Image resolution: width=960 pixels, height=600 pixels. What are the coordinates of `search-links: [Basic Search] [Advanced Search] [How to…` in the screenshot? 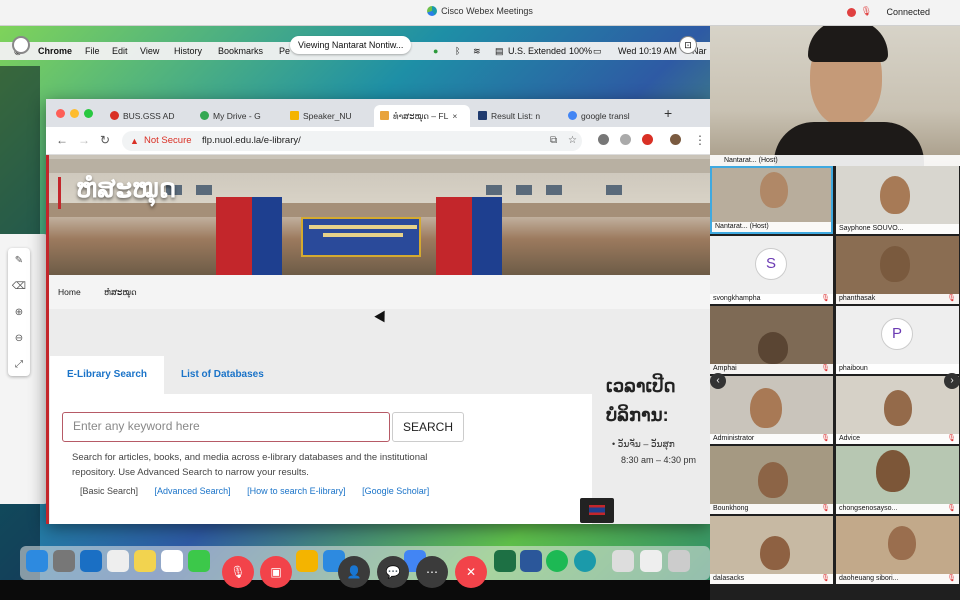 It's located at (261, 491).